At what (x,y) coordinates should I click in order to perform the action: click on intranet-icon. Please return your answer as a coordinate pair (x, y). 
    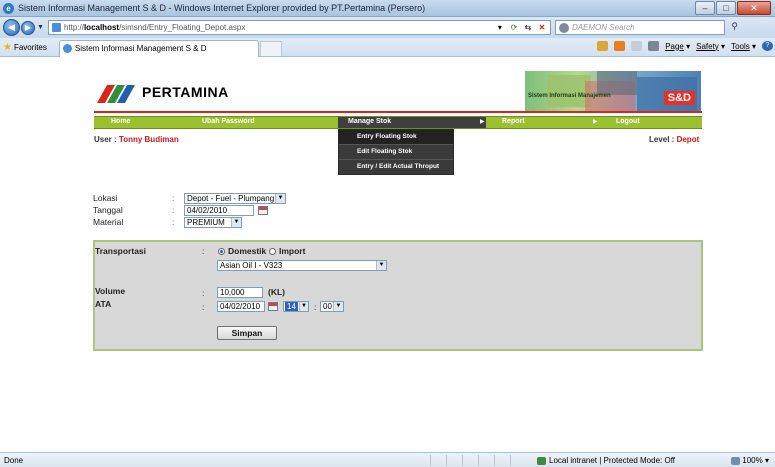
    Looking at the image, I should click on (541, 460).